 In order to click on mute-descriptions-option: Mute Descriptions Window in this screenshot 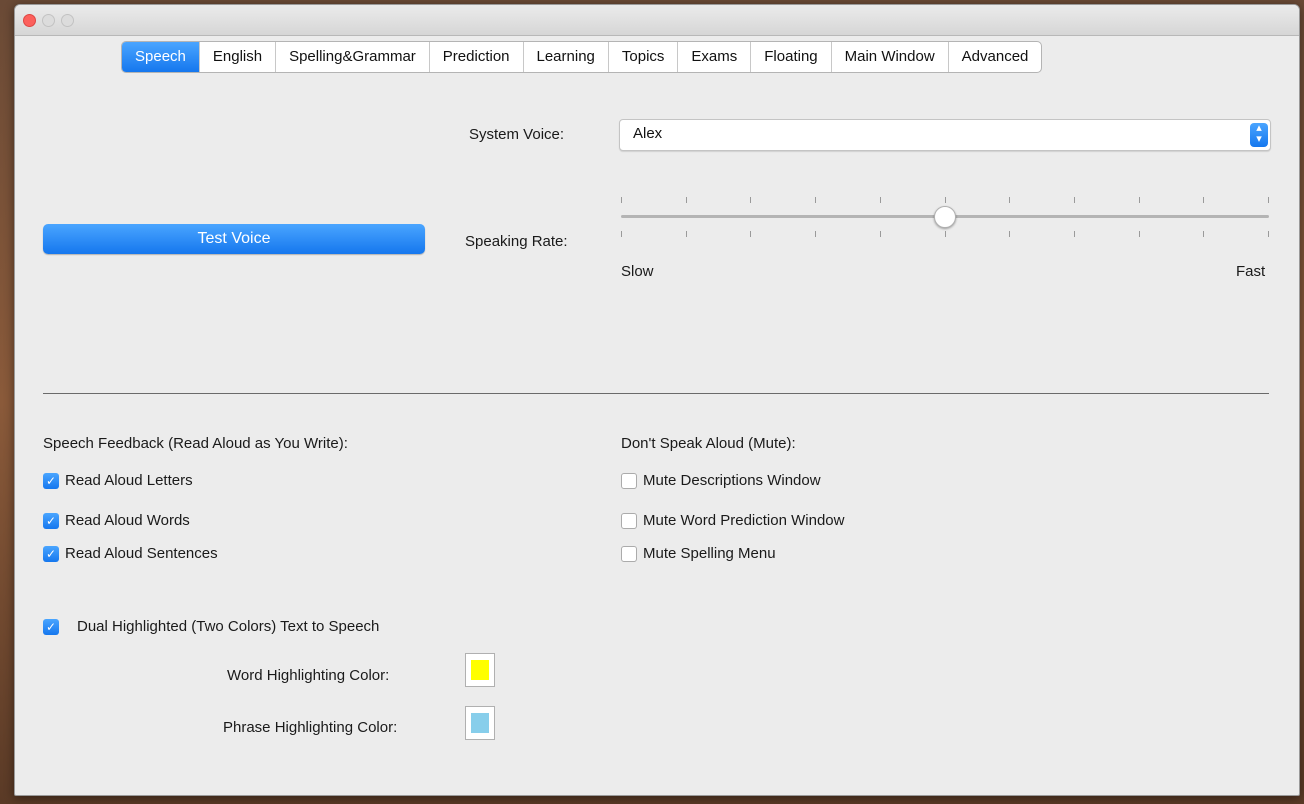, I will do `click(721, 480)`.